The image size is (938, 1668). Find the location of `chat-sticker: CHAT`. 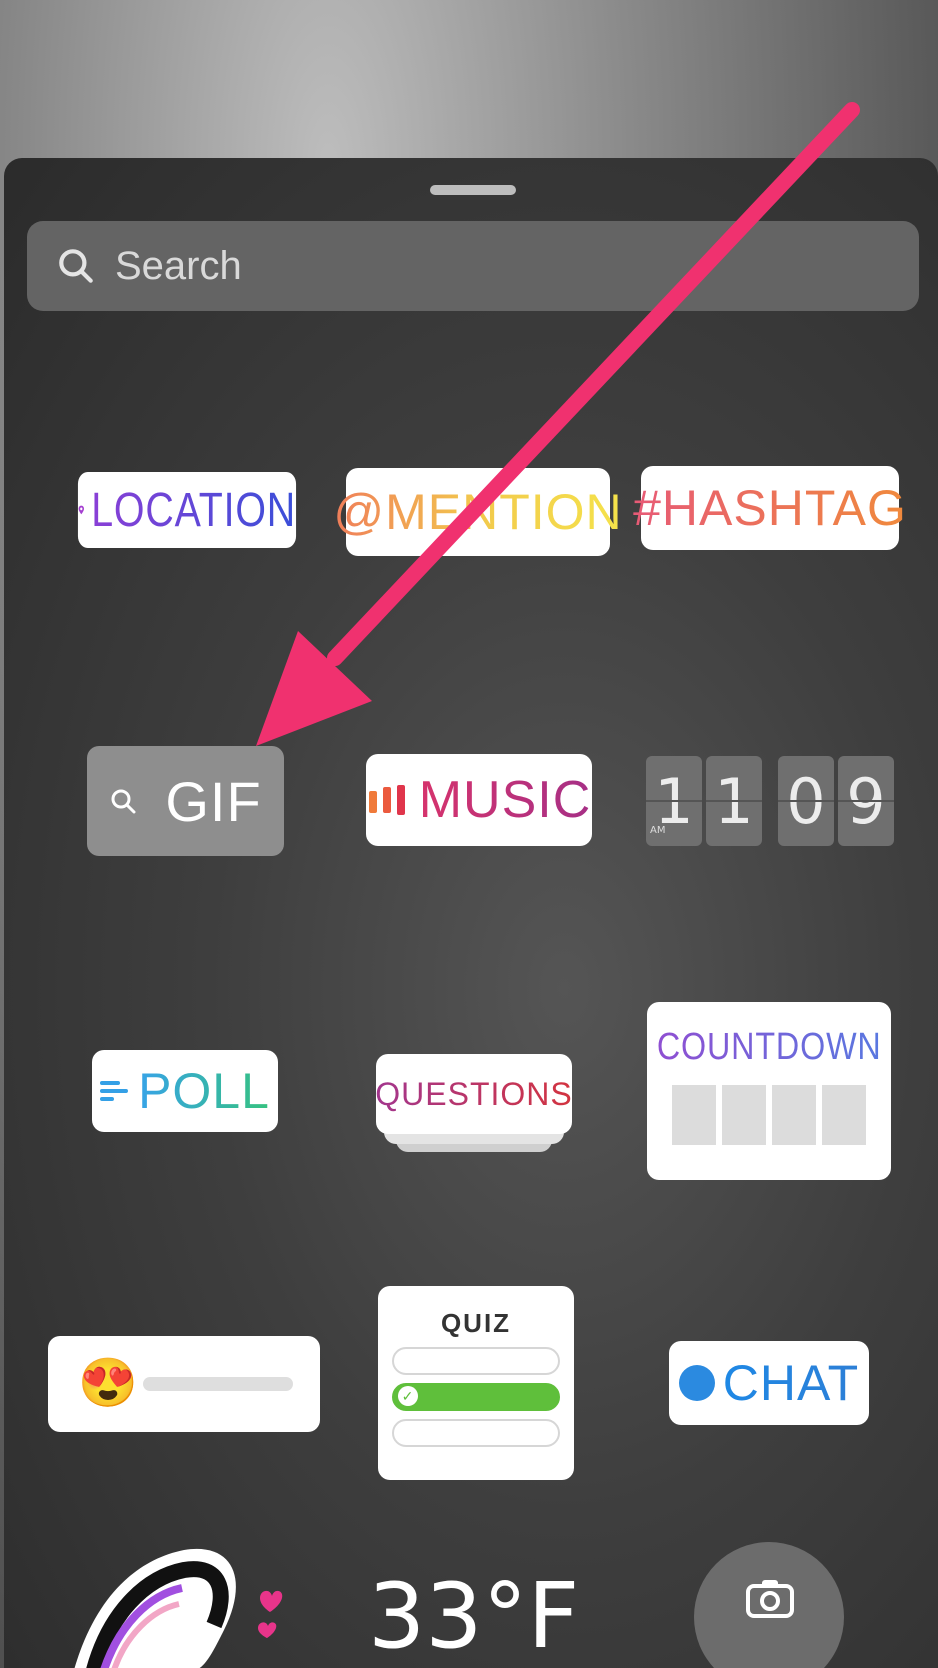

chat-sticker: CHAT is located at coordinates (769, 1383).